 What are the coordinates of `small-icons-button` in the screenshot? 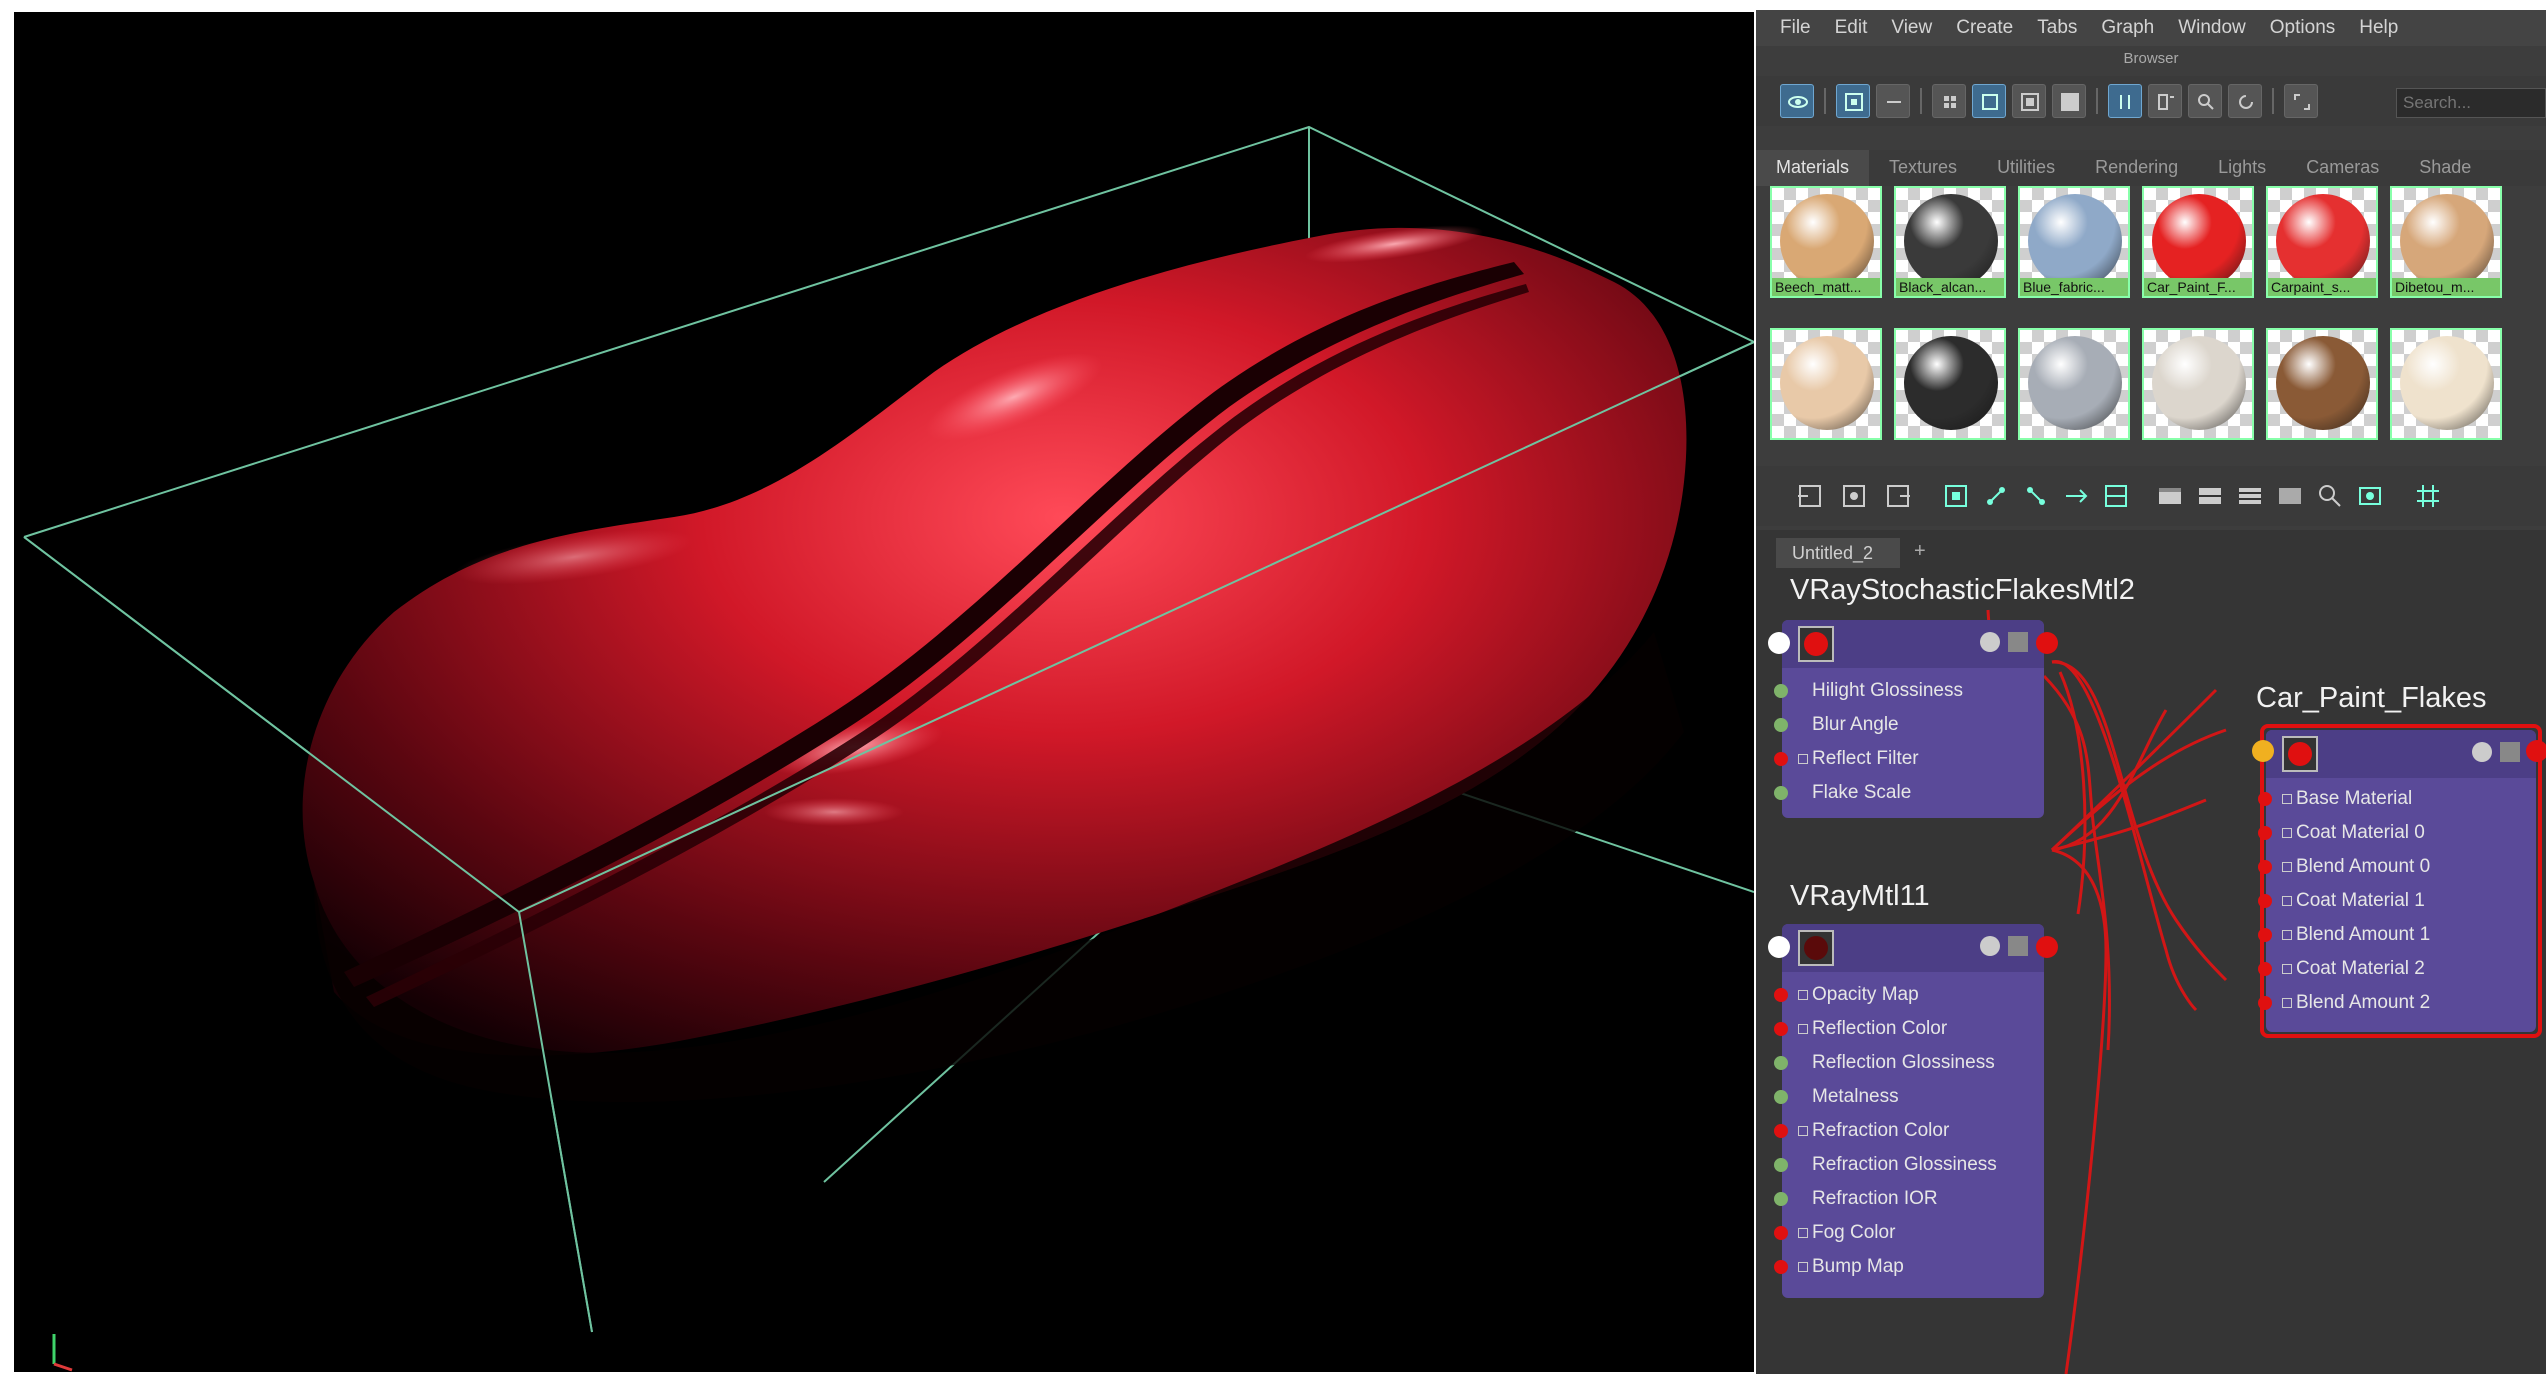 It's located at (1949, 101).